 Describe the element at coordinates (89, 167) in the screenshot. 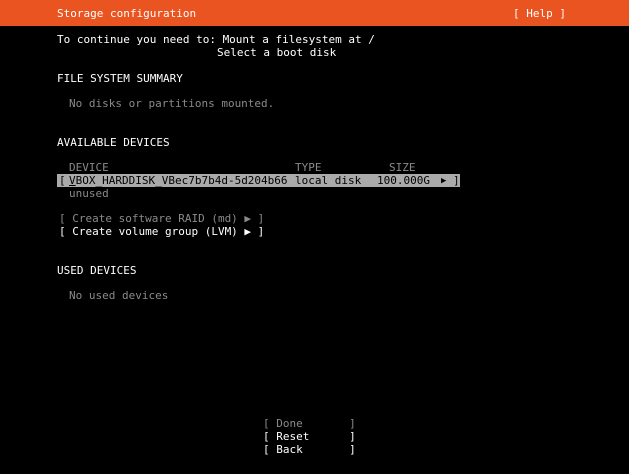

I see `column-header-device: DEVICE` at that location.